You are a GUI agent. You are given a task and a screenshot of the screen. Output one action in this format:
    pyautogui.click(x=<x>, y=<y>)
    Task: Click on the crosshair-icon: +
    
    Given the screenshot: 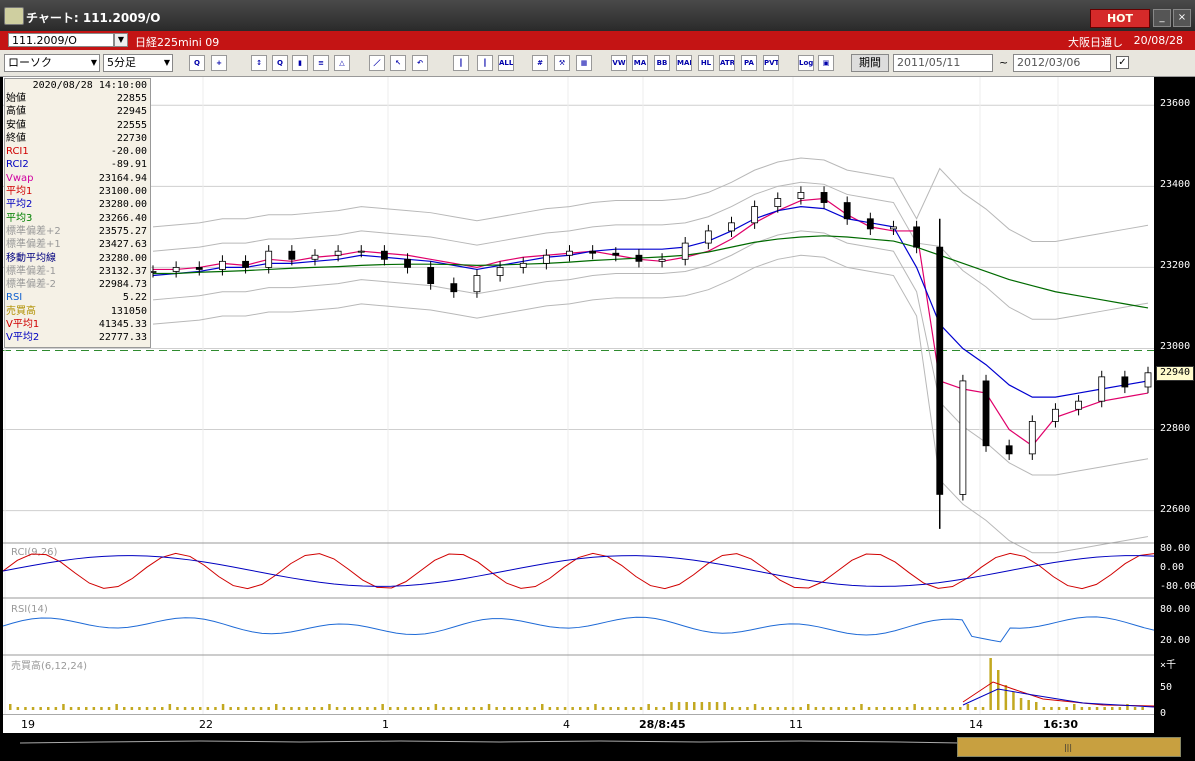 What is the action you would take?
    pyautogui.click(x=219, y=63)
    